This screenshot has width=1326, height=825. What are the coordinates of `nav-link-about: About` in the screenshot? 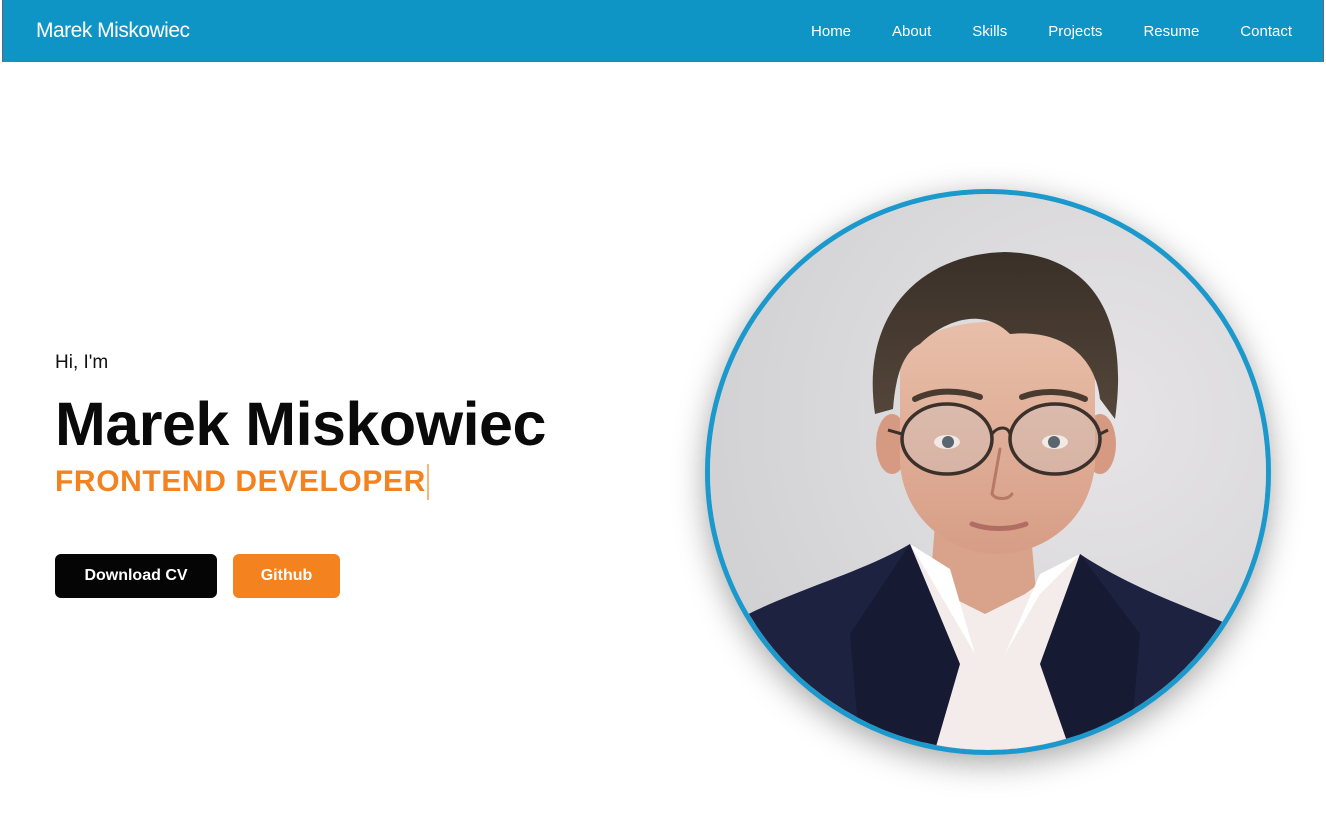 It's located at (911, 32).